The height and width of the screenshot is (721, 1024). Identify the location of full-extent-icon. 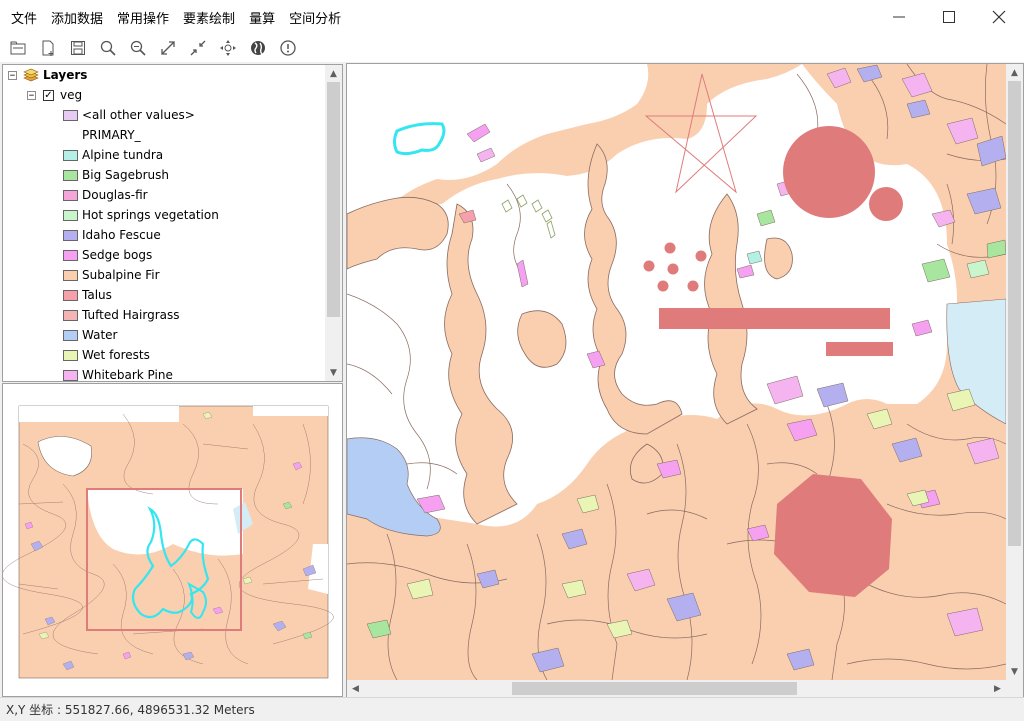
(168, 48).